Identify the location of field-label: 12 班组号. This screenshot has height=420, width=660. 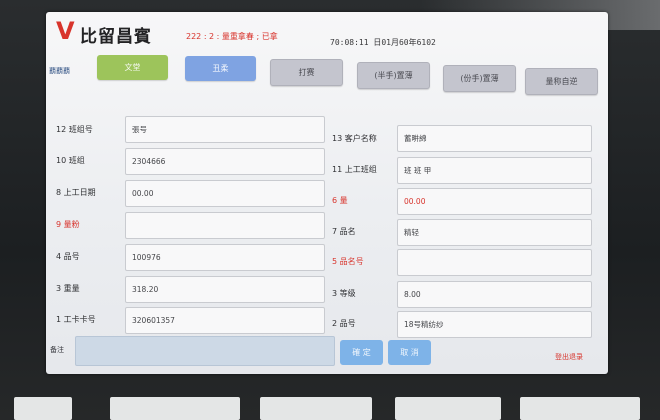
(74, 129).